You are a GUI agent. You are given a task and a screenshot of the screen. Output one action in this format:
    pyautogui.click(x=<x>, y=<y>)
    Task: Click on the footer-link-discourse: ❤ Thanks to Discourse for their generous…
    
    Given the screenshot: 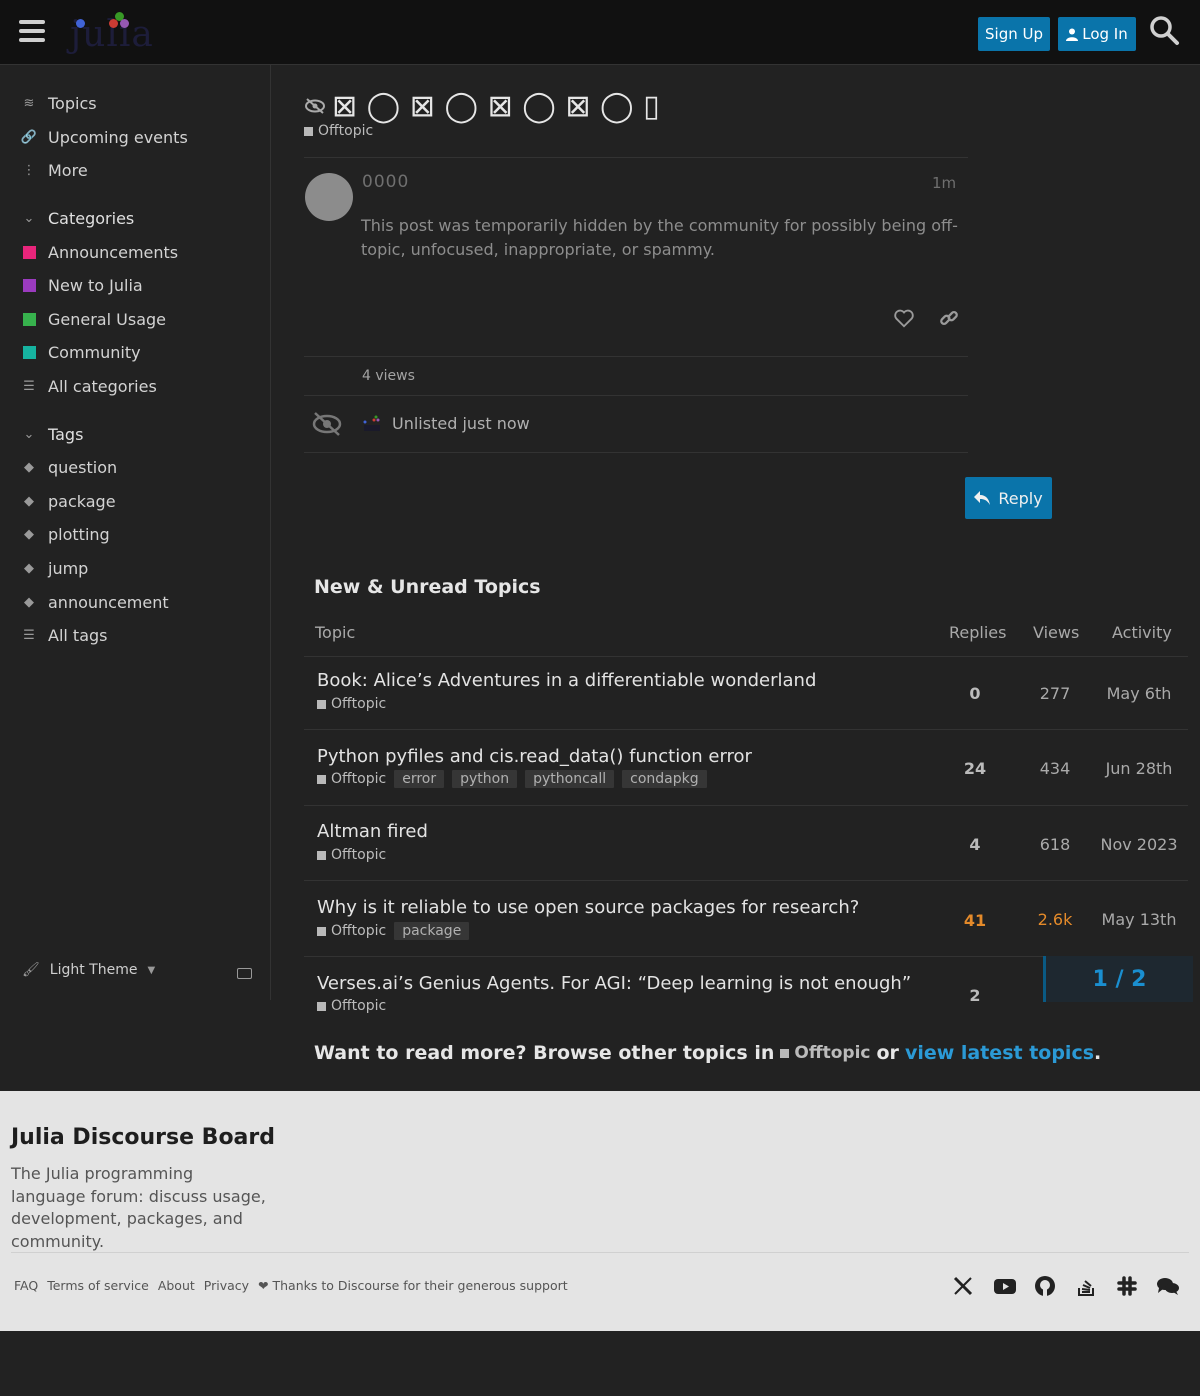 What is the action you would take?
    pyautogui.click(x=413, y=1285)
    